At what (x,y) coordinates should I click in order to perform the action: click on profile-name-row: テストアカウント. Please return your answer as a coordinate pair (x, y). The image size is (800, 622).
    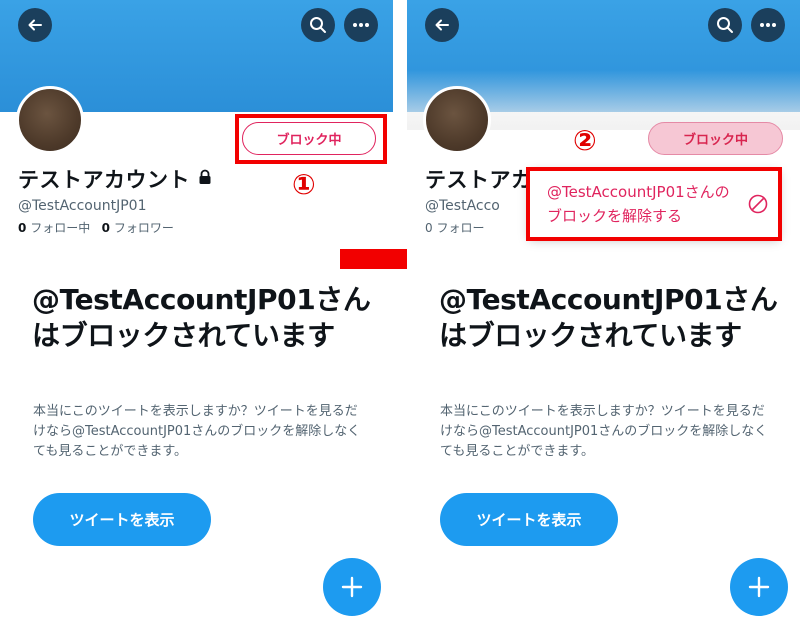
    Looking at the image, I should click on (115, 179).